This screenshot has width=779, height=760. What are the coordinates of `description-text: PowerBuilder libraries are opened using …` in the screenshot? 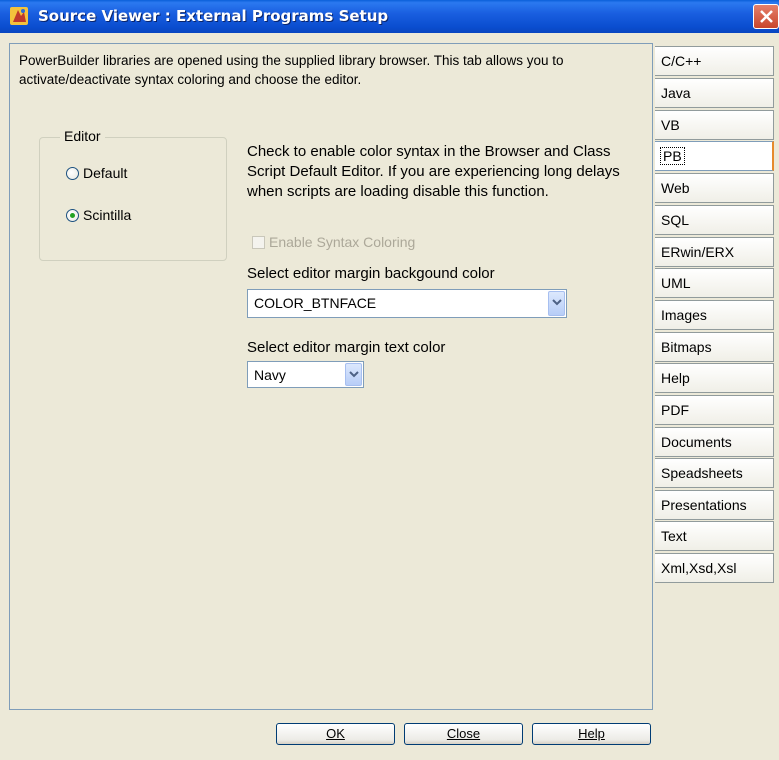 It's located at (291, 70).